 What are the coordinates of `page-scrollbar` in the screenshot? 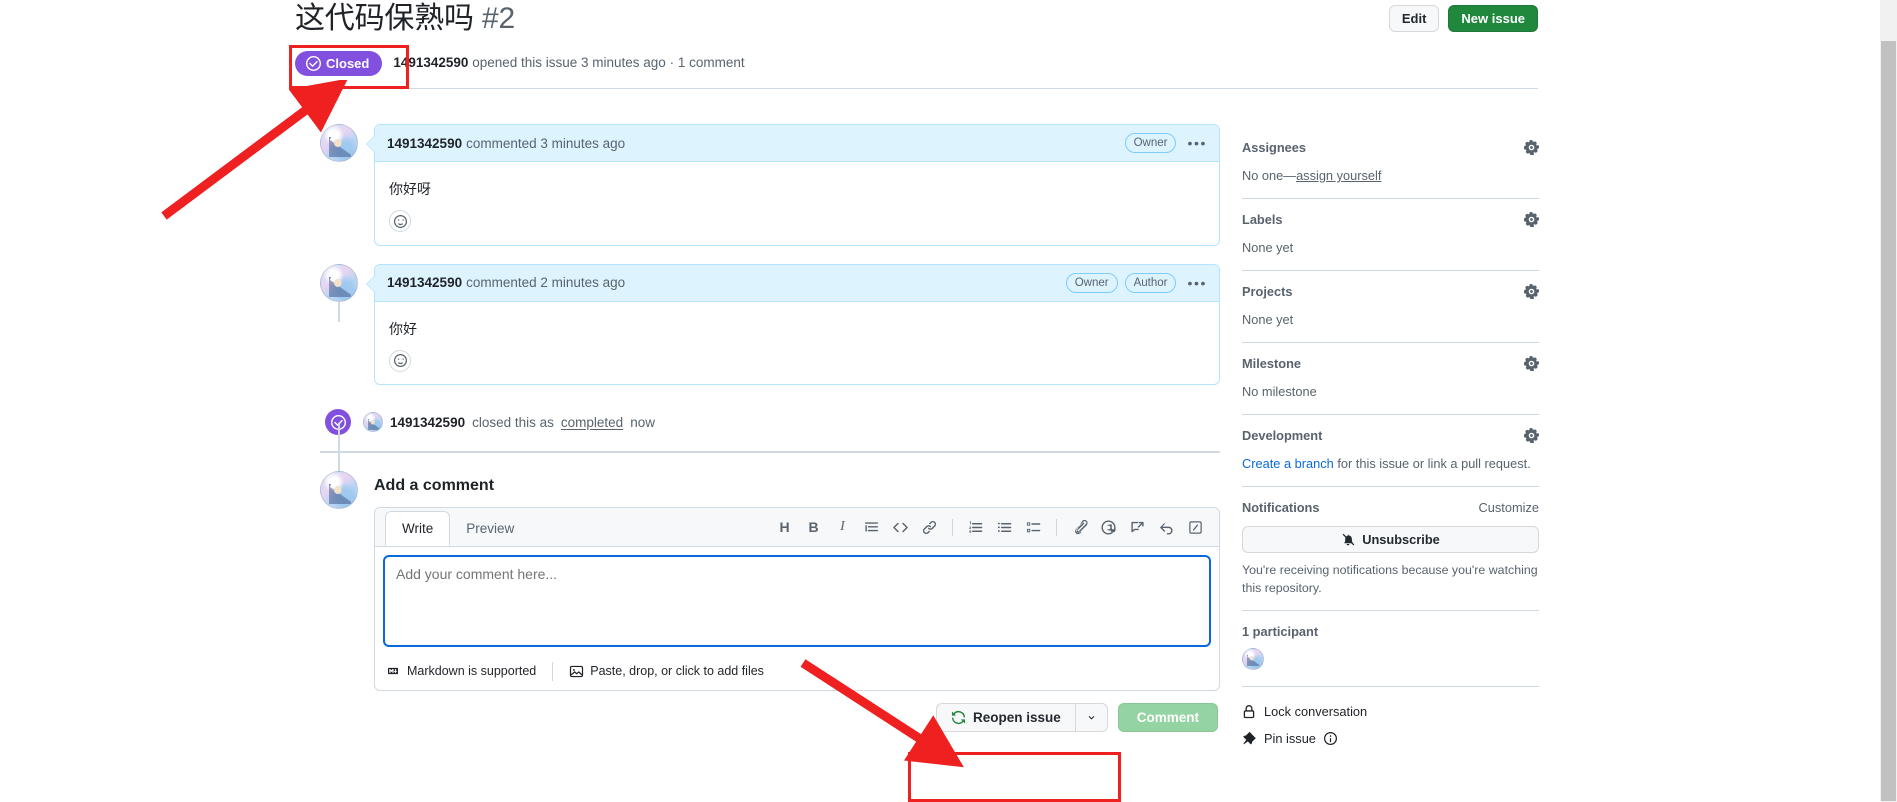 It's located at (1888, 401).